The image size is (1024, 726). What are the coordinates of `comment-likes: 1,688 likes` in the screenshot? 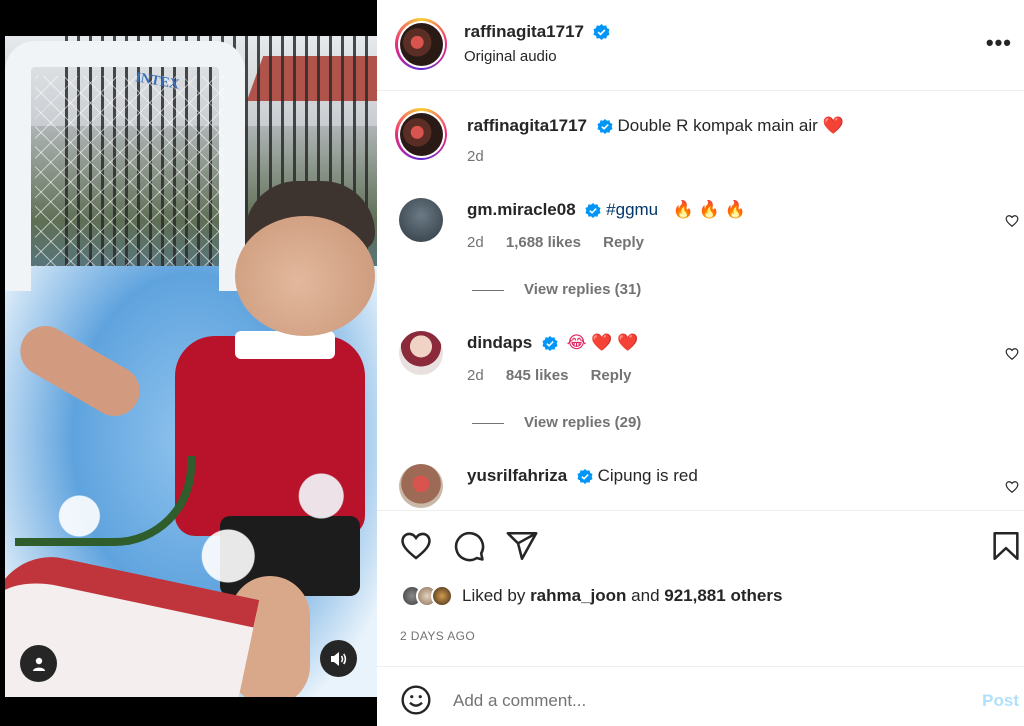 It's located at (543, 242).